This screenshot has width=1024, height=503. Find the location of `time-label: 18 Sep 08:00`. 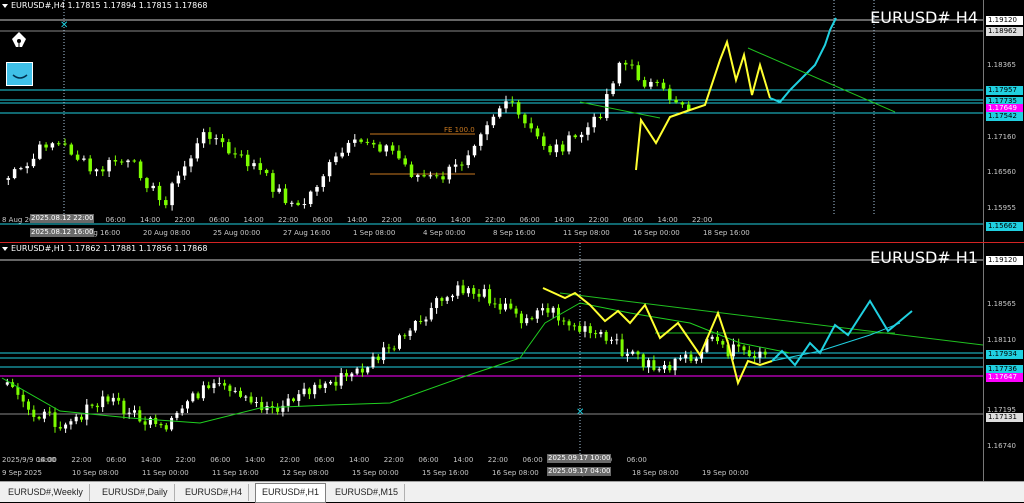

time-label: 18 Sep 08:00 is located at coordinates (655, 473).